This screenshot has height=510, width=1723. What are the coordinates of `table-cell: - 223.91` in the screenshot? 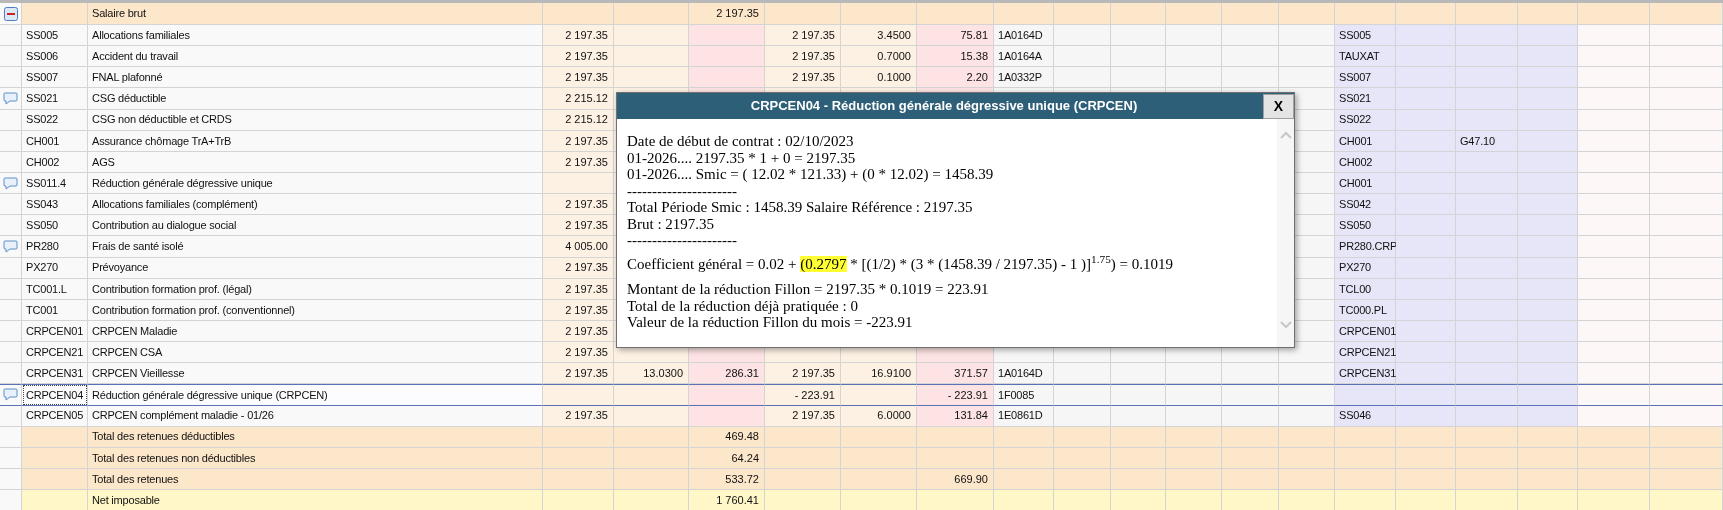 It's located at (803, 395).